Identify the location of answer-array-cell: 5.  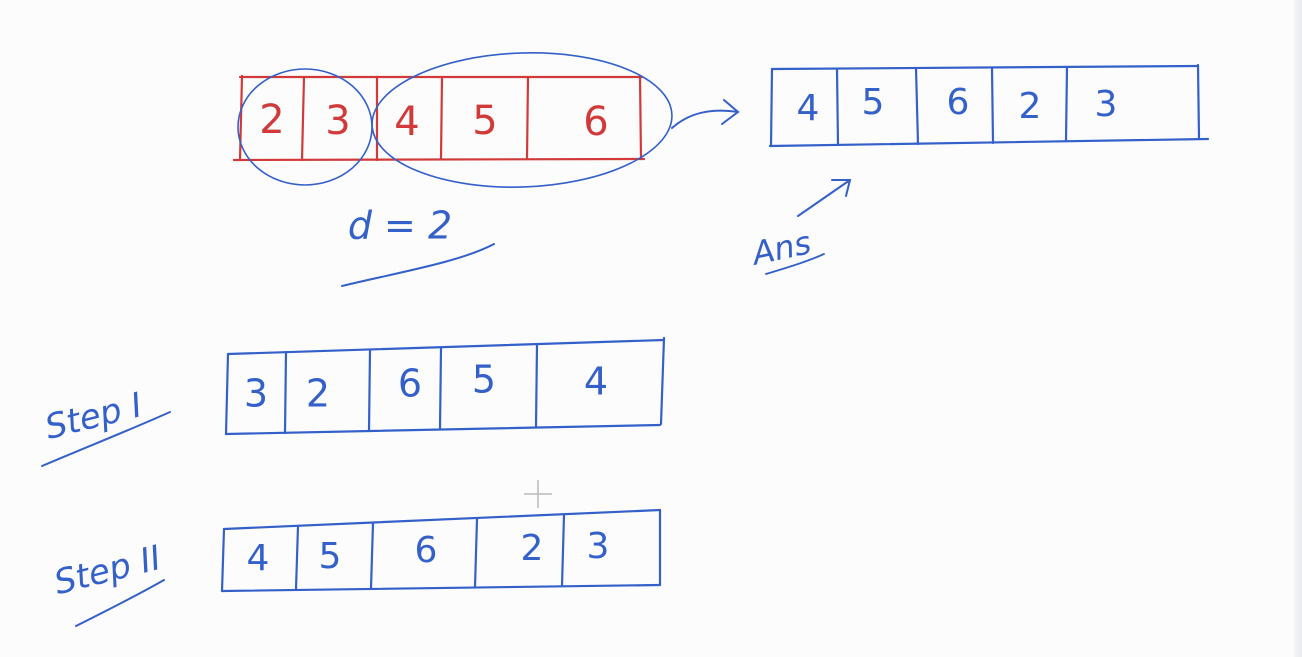
(873, 102).